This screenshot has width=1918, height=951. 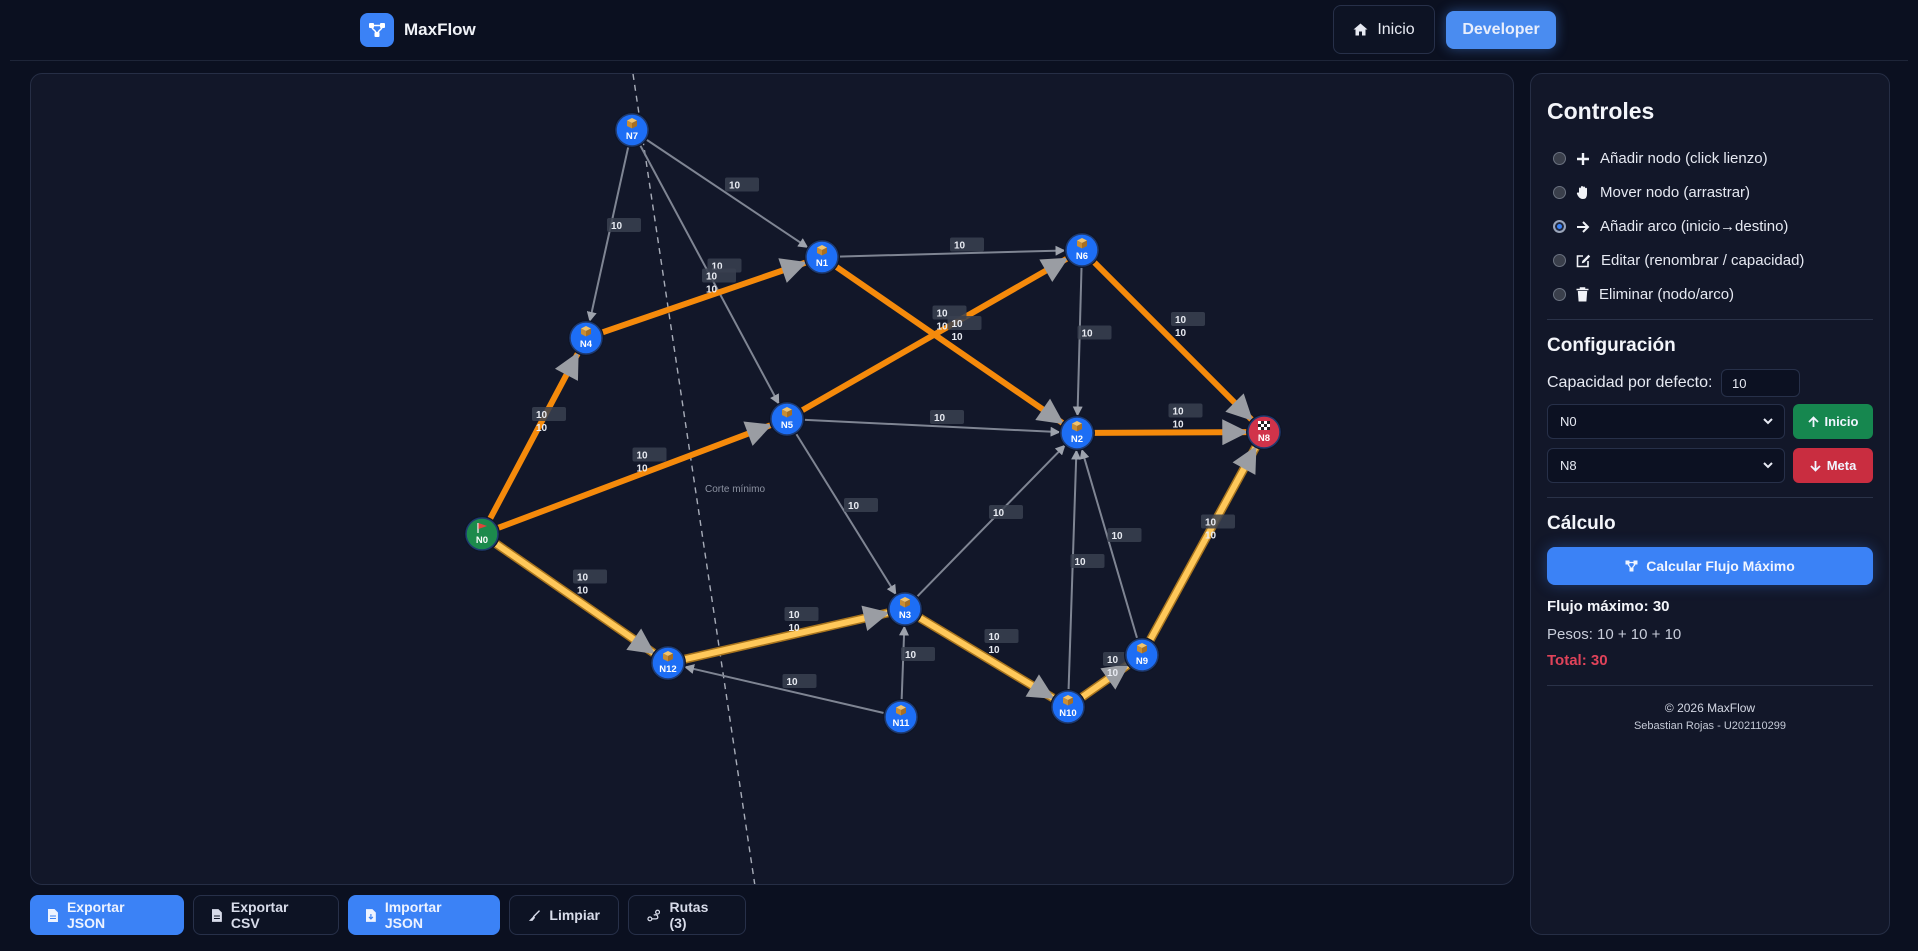 I want to click on edge-N10-N2, so click(x=1074, y=570).